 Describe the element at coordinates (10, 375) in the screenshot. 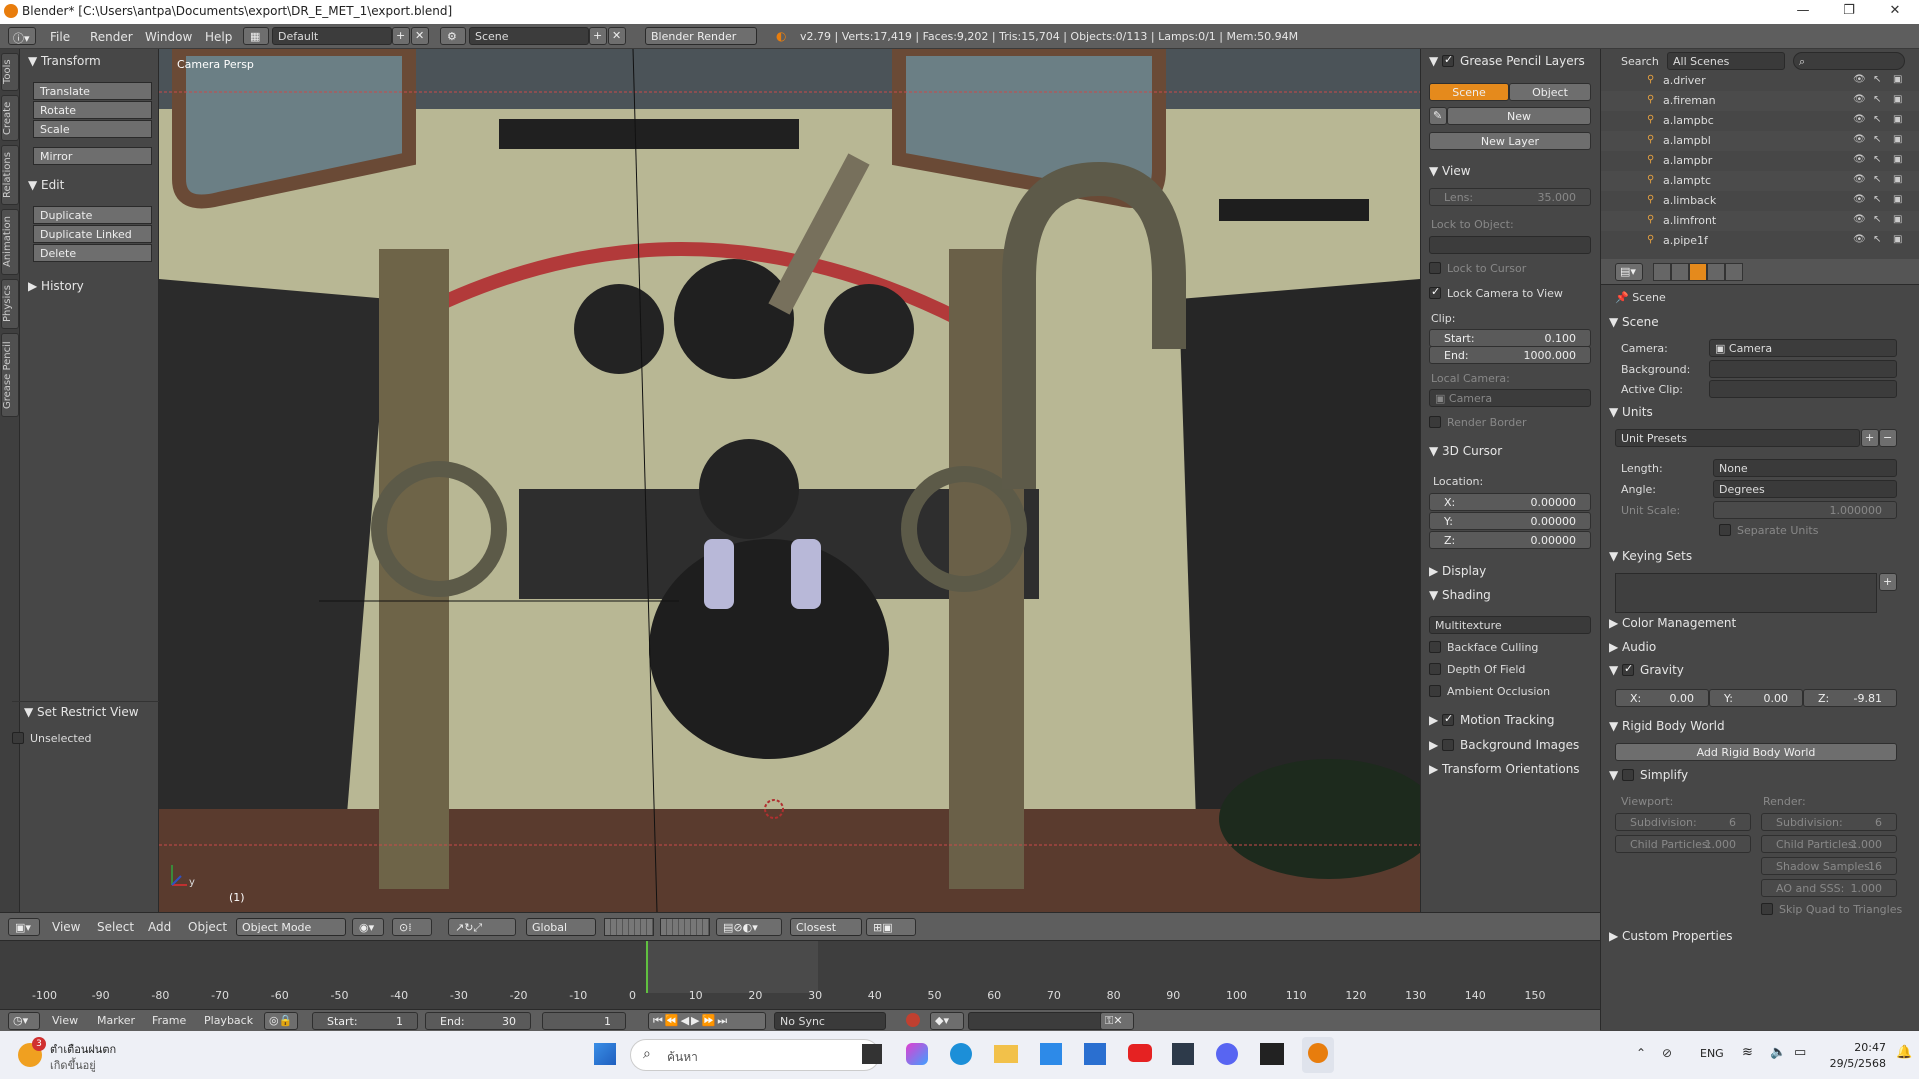

I see `tab-grease-pencil: Grease Pencil` at that location.